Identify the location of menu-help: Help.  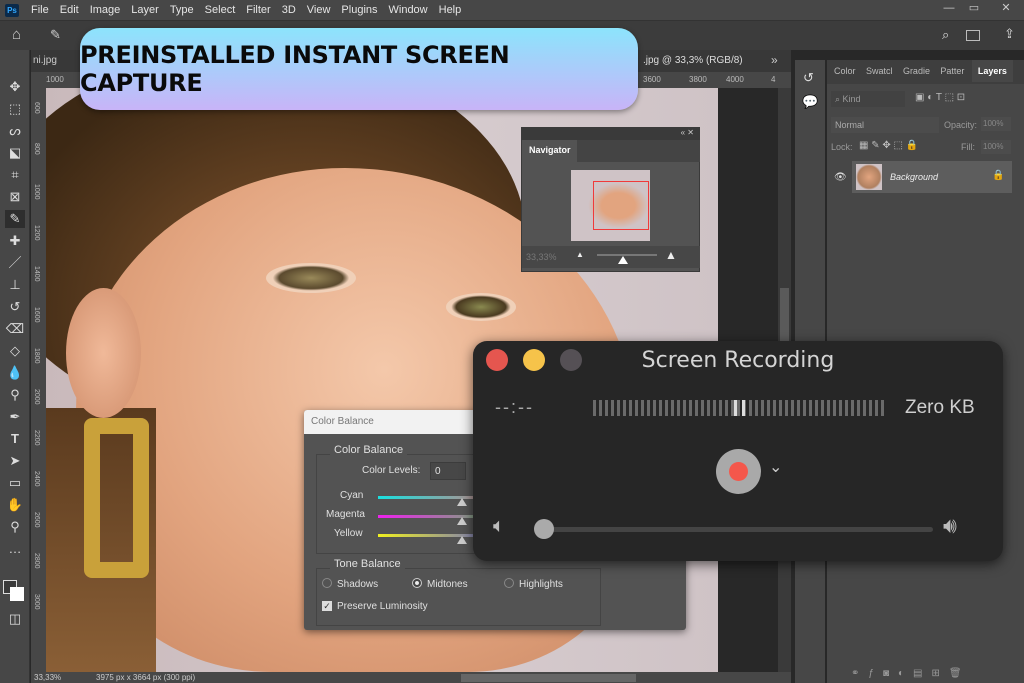
(450, 10).